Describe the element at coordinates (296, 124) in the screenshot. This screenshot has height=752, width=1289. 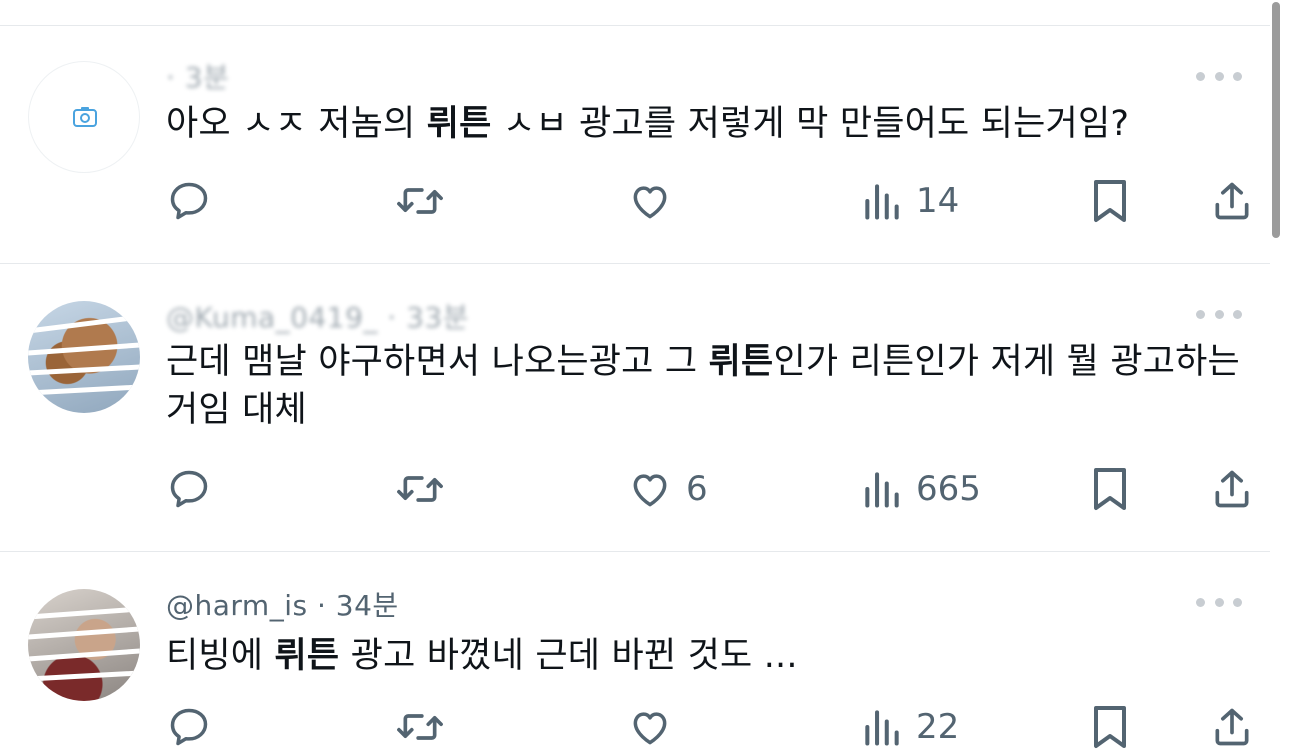
I see `text-segment: 아오 ㅅㅈ 저놈의` at that location.